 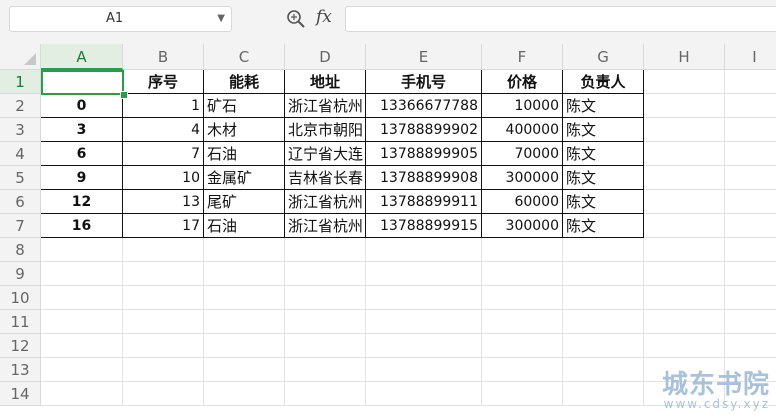 I want to click on cell-b12, so click(x=163, y=346).